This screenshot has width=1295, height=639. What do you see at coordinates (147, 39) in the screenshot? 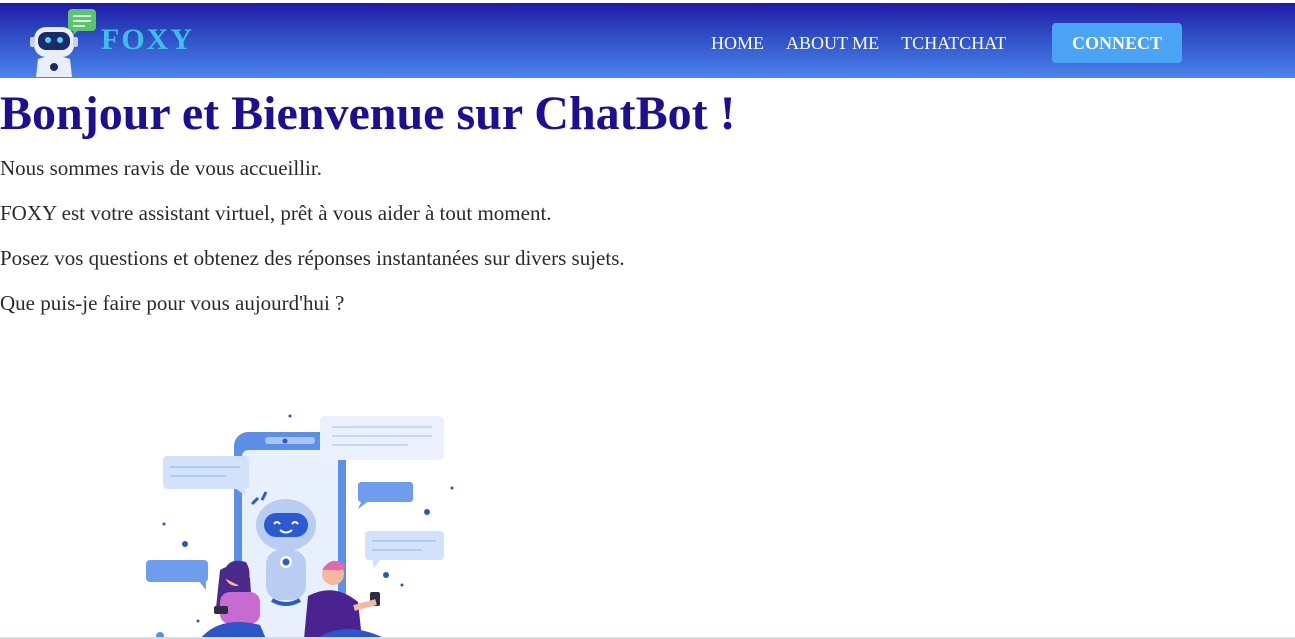
I see `brand-name: FOXY` at bounding box center [147, 39].